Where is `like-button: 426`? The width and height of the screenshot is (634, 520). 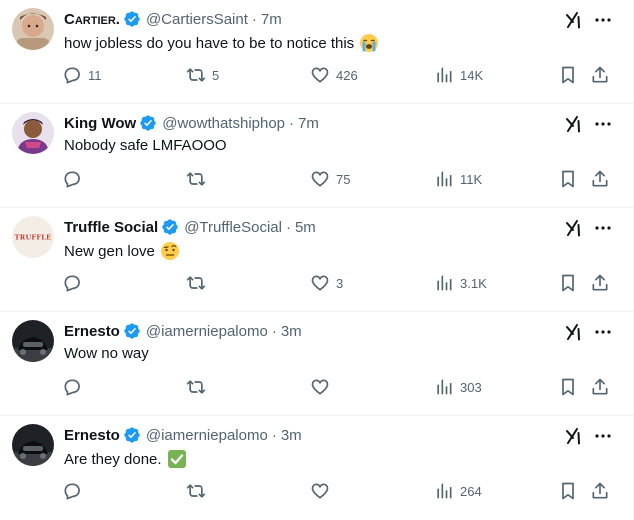 like-button: 426 is located at coordinates (334, 75).